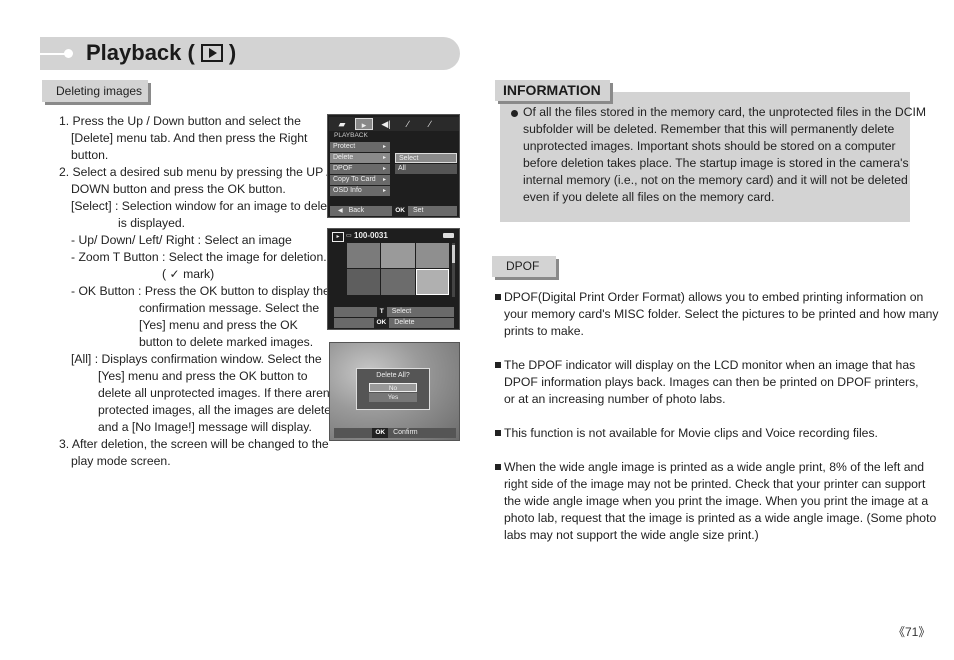 Image resolution: width=954 pixels, height=660 pixels. Describe the element at coordinates (340, 211) in the screenshot. I see `back-arrow-icon: ◀` at that location.